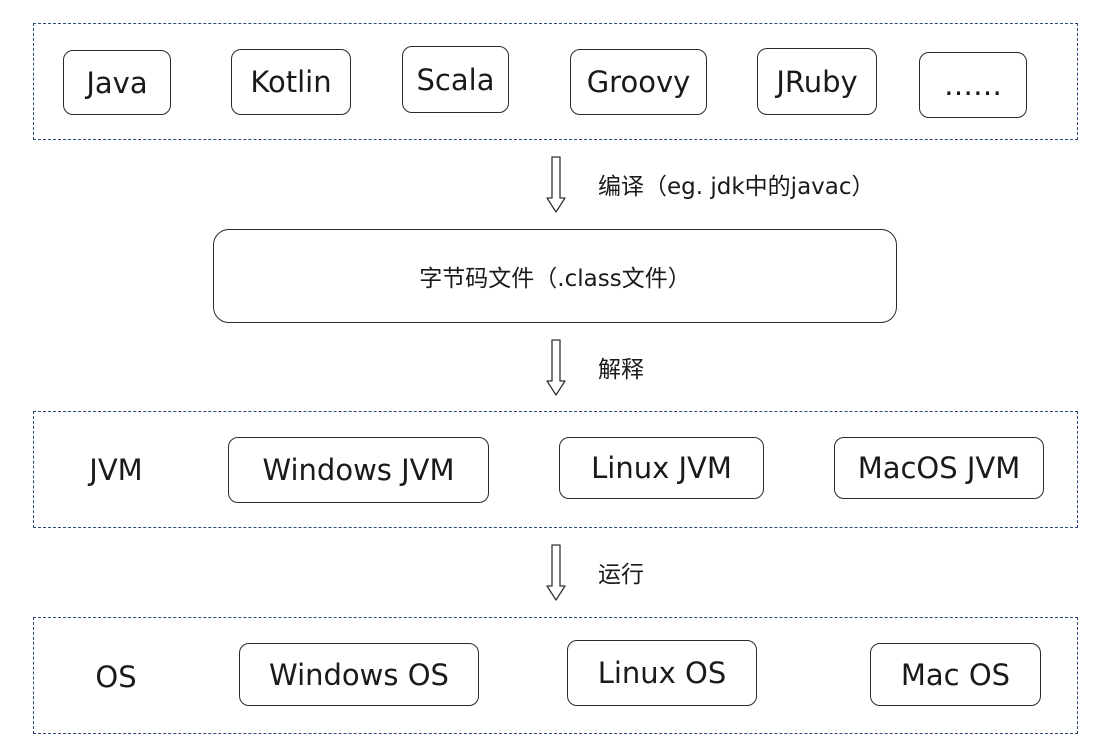  What do you see at coordinates (556, 572) in the screenshot?
I see `run-arrow-icon` at bounding box center [556, 572].